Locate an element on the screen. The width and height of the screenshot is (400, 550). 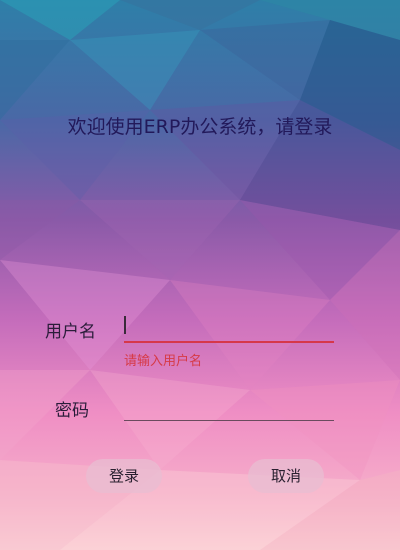
username-error: 请输入用户名 is located at coordinates (163, 361).